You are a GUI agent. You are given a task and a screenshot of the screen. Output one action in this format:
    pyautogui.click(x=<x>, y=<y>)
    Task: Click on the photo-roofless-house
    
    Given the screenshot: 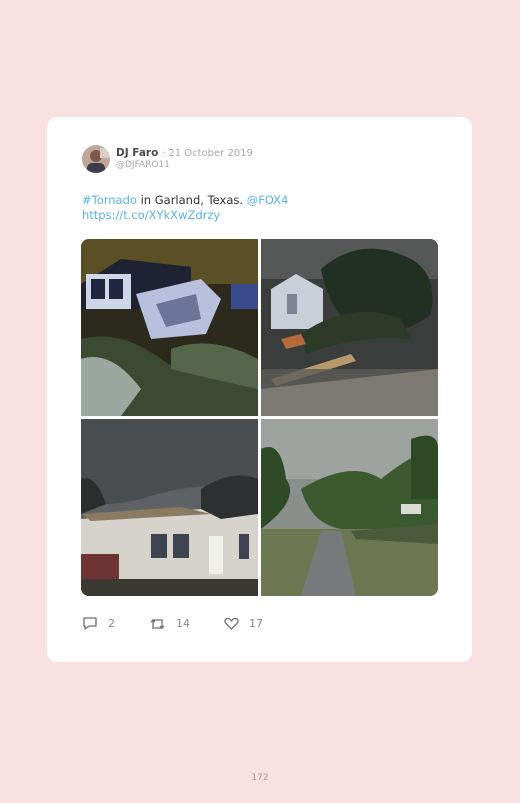 What is the action you would take?
    pyautogui.click(x=169, y=507)
    